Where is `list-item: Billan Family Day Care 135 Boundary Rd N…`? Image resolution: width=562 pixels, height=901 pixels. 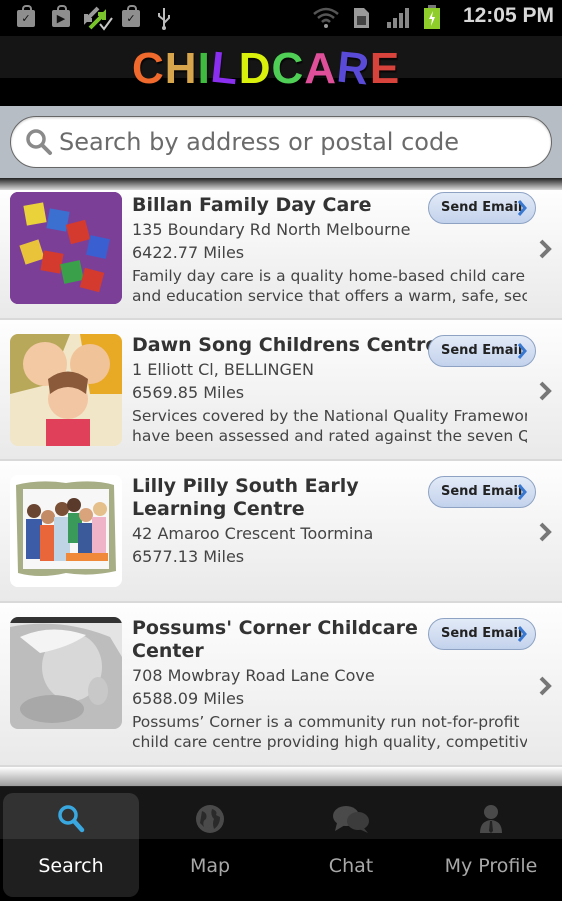 list-item: Billan Family Day Care 135 Boundary Rd N… is located at coordinates (281, 255).